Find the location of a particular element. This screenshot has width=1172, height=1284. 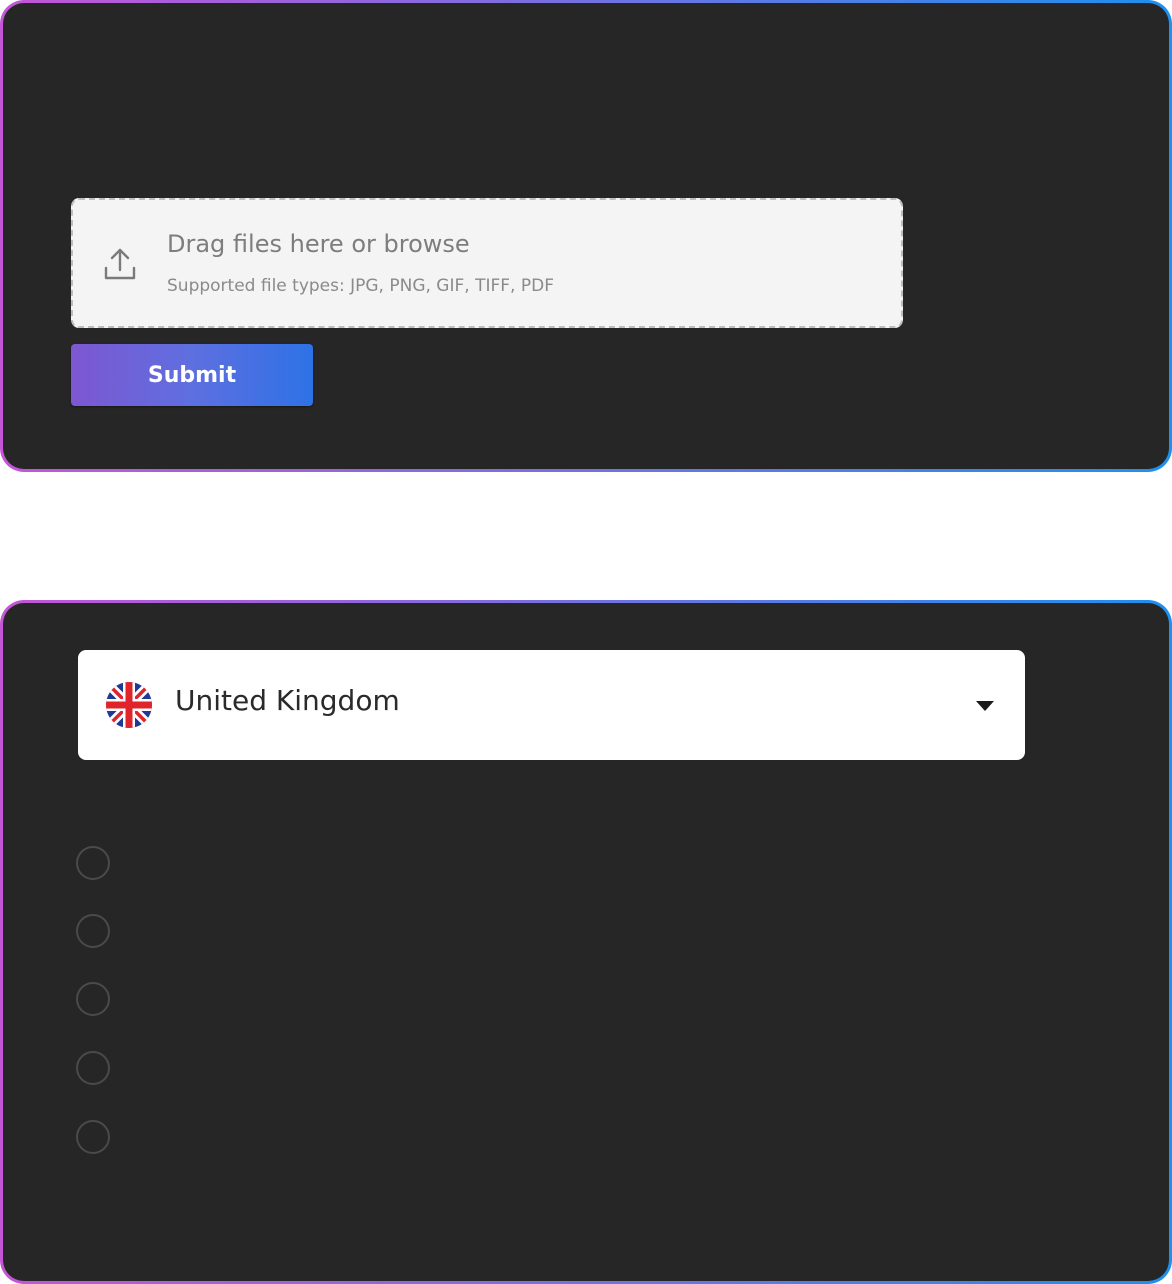

upload-icon is located at coordinates (120, 264).